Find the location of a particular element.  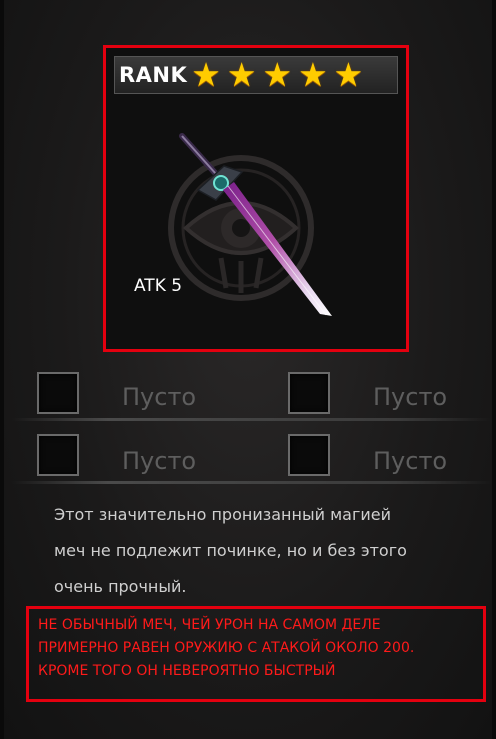

rank-label: RANK is located at coordinates (153, 75).